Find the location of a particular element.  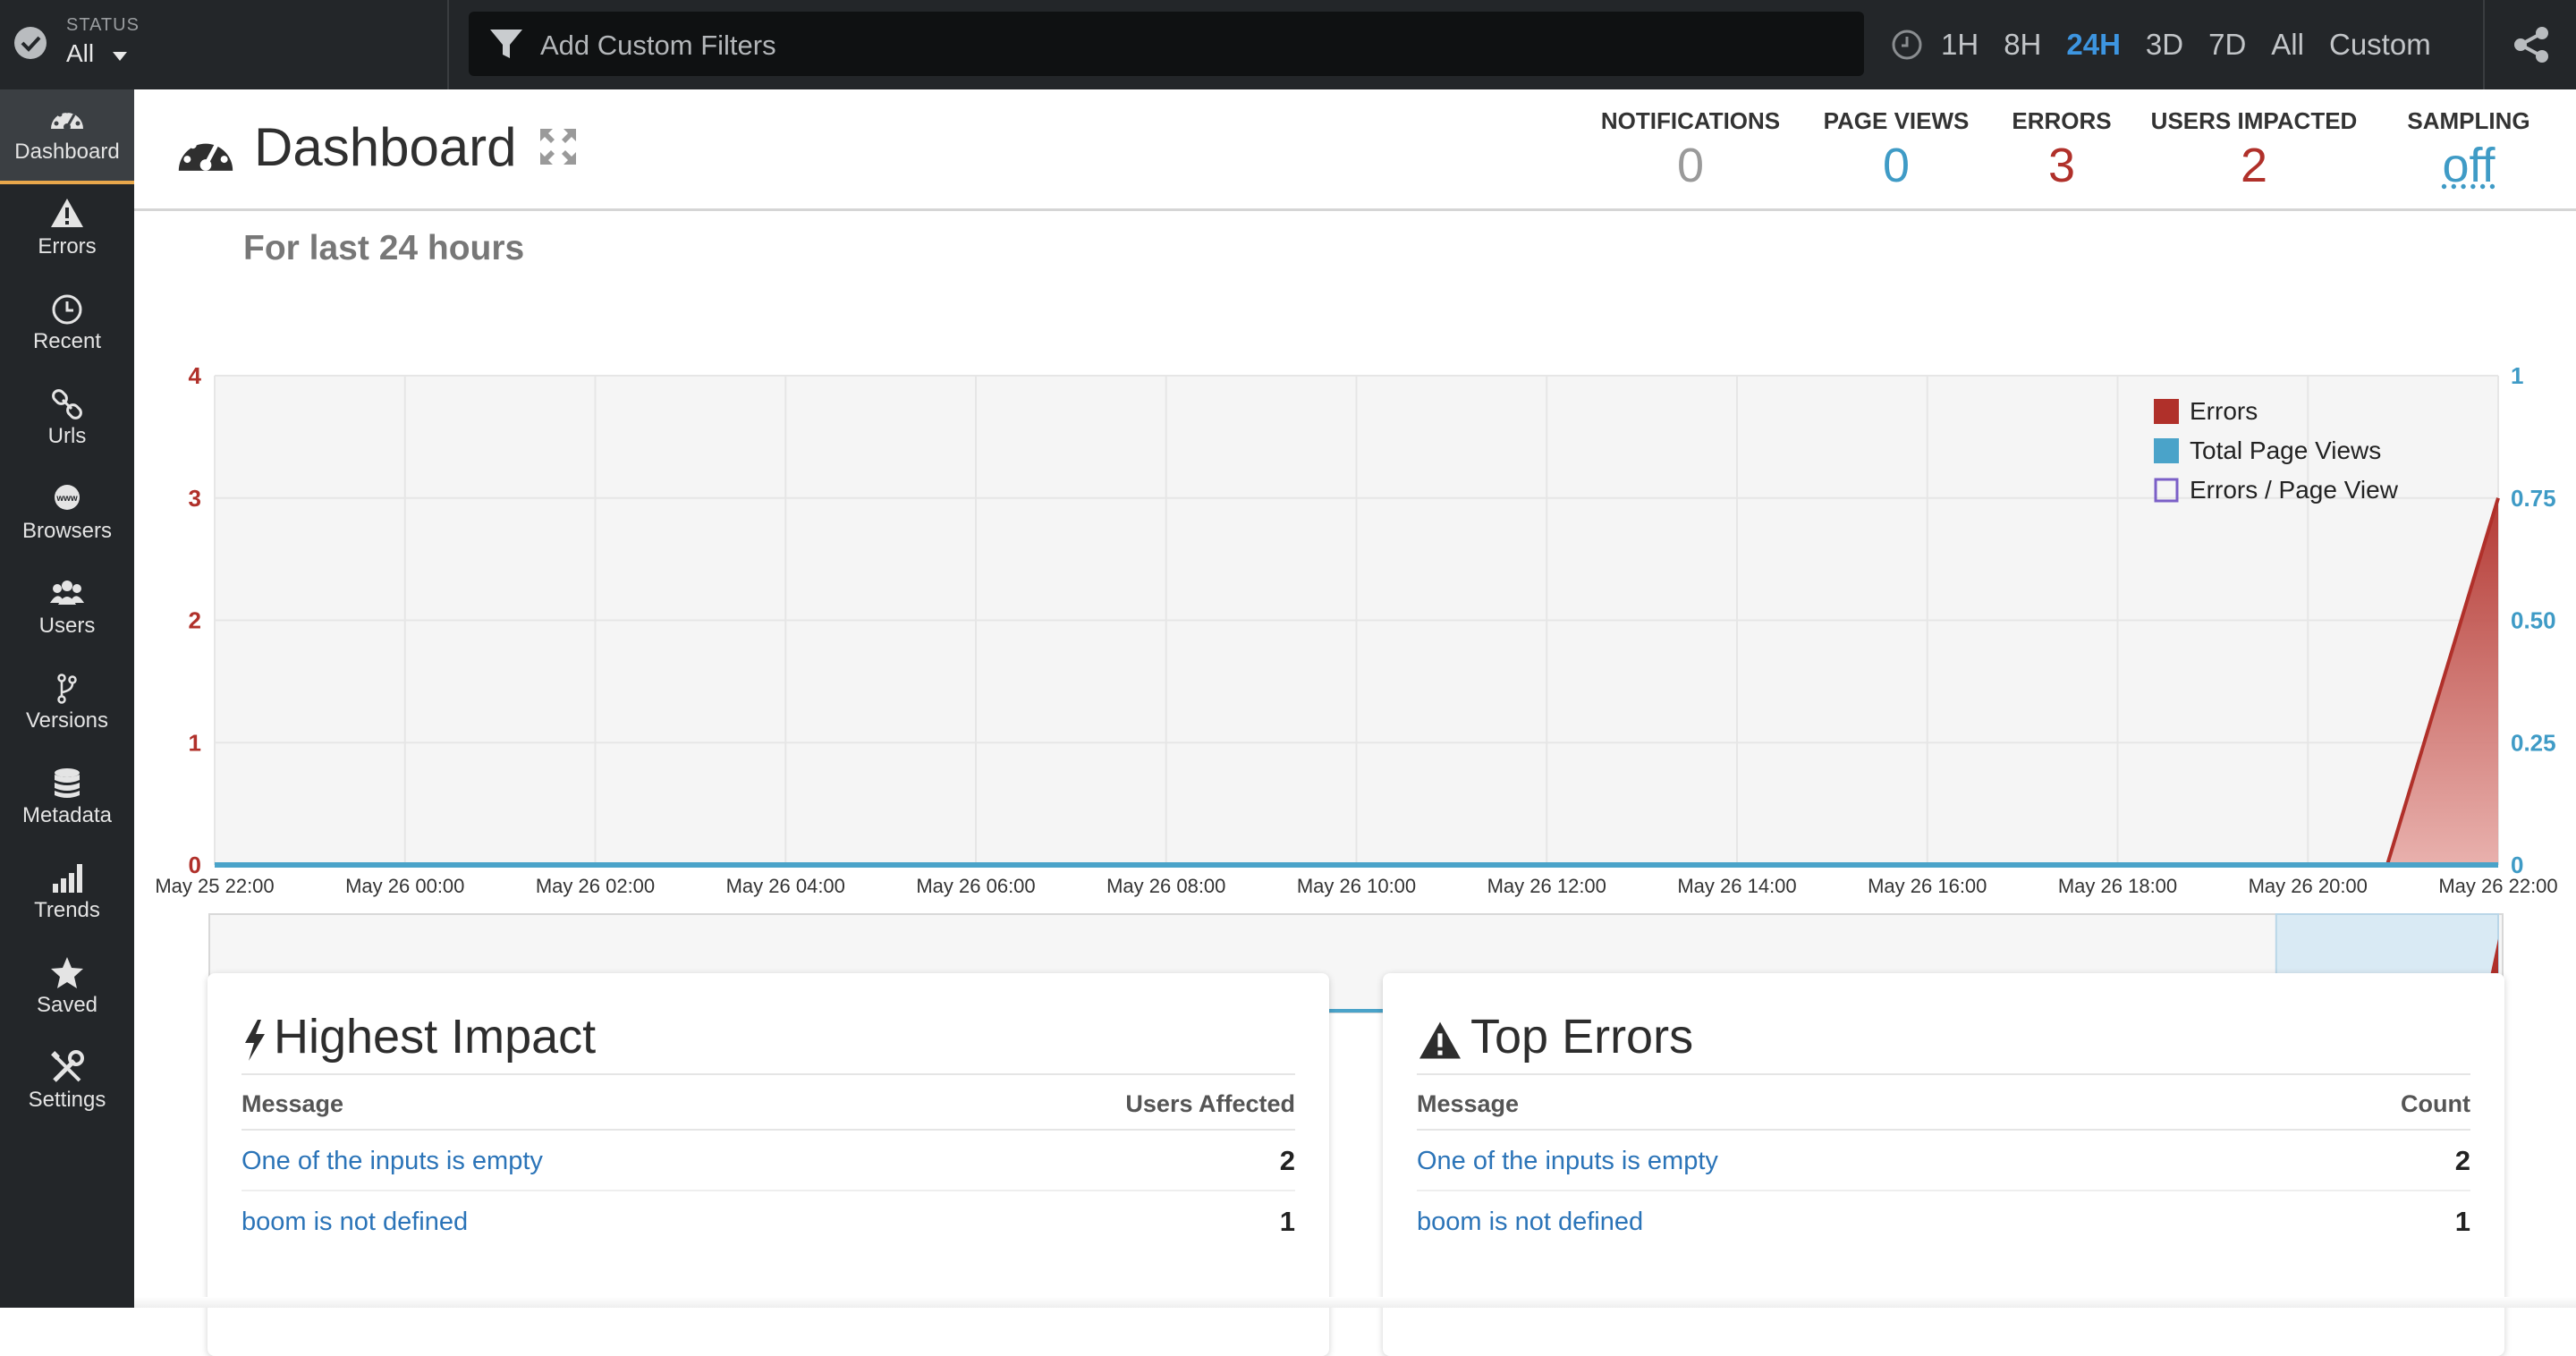

svg-text: www is located at coordinates (66, 499).